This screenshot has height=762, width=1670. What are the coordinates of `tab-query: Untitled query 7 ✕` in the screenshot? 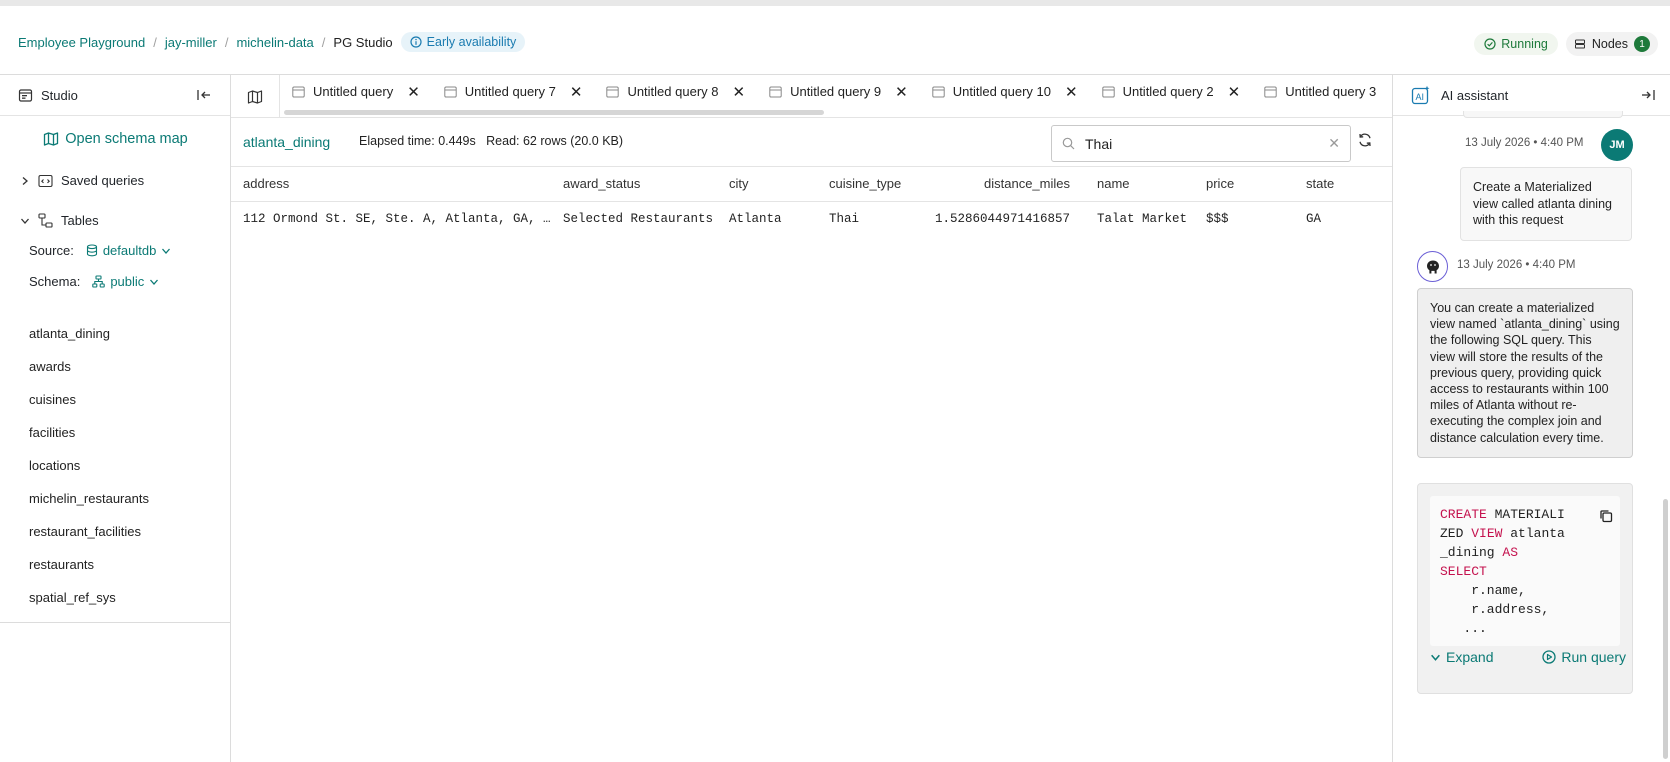 It's located at (513, 91).